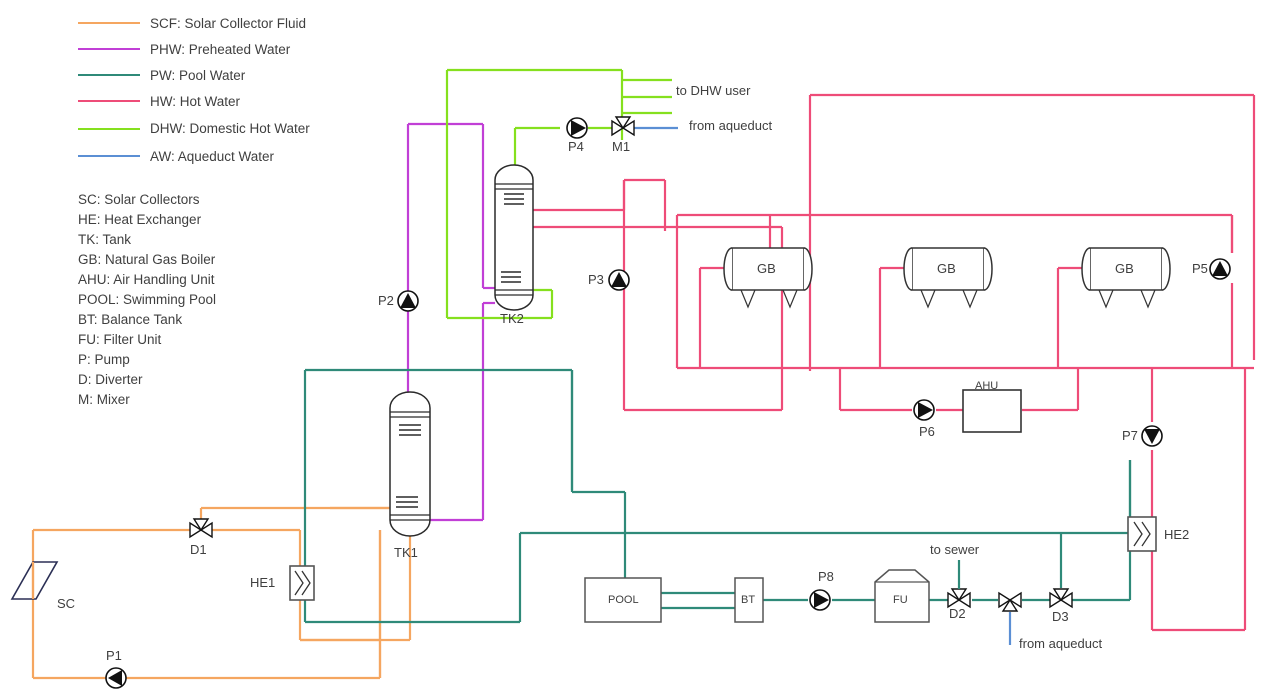 This screenshot has width=1263, height=698. I want to click on abbr-p: P: Pump, so click(104, 359).